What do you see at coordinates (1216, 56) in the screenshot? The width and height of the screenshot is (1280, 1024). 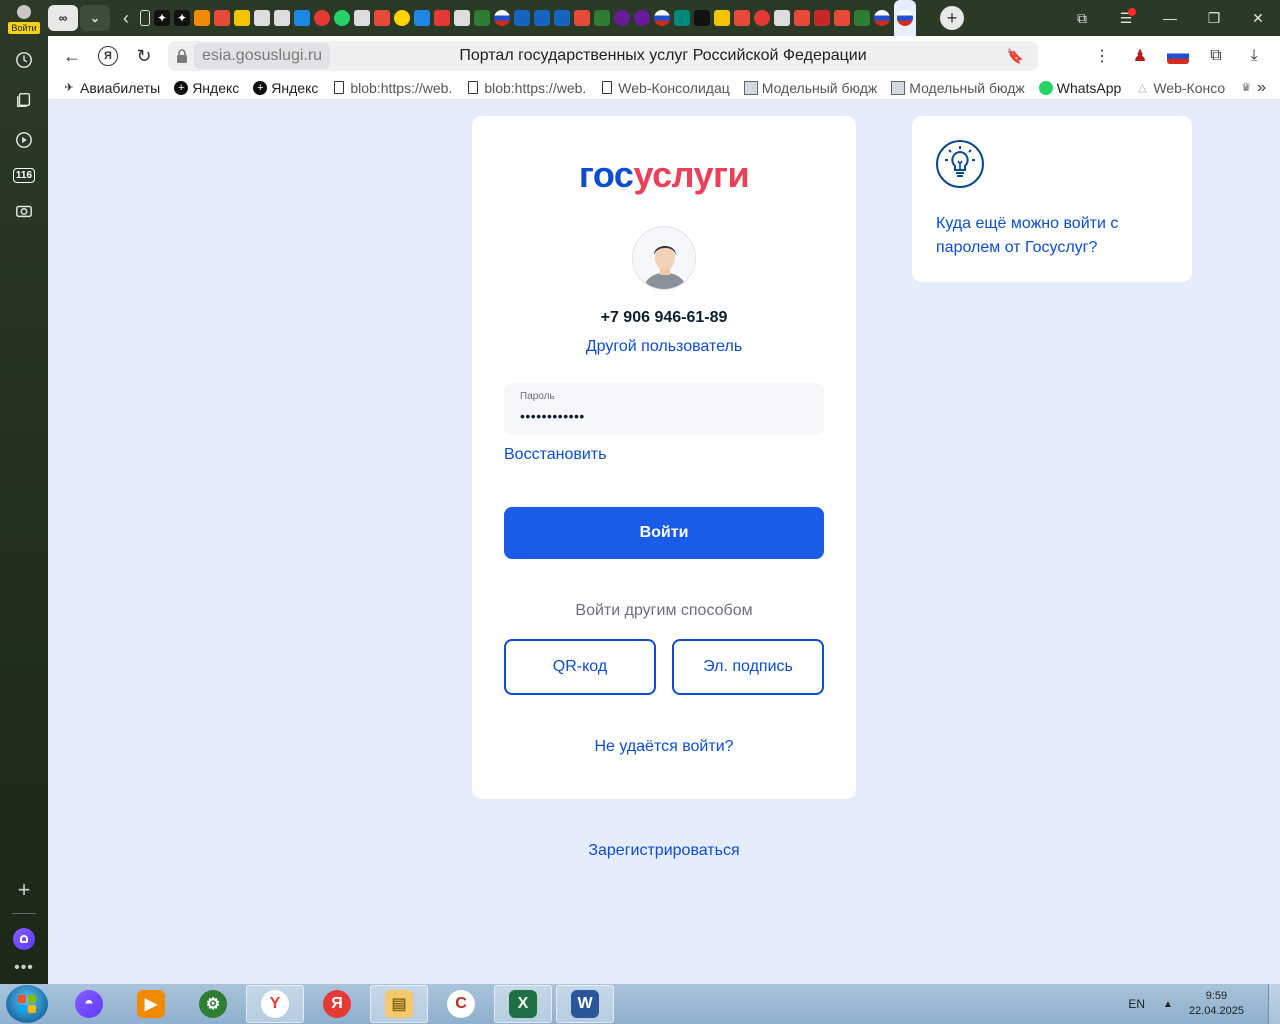 I see `translate-icon: ⧉` at bounding box center [1216, 56].